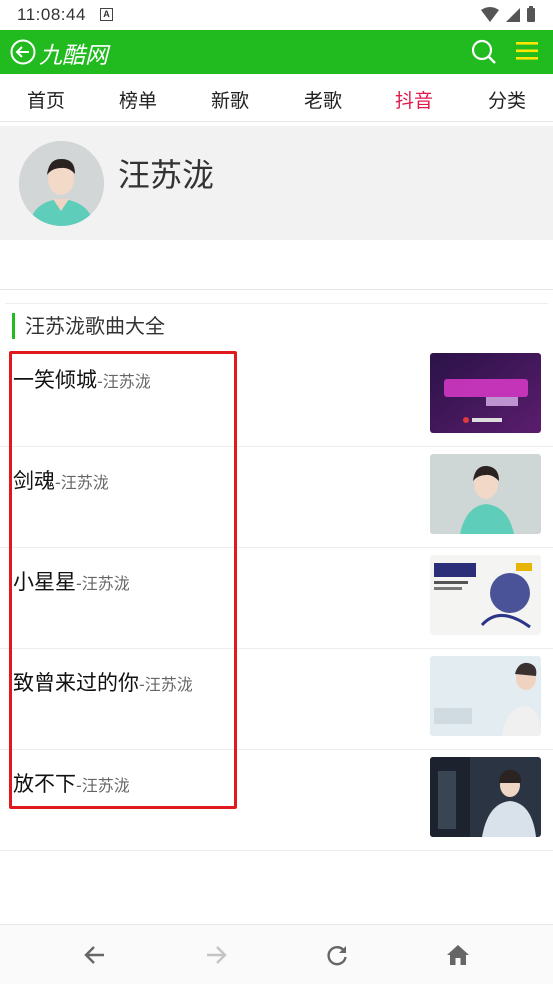  What do you see at coordinates (276, 15) in the screenshot?
I see `status-bar: 11:08:44 A` at bounding box center [276, 15].